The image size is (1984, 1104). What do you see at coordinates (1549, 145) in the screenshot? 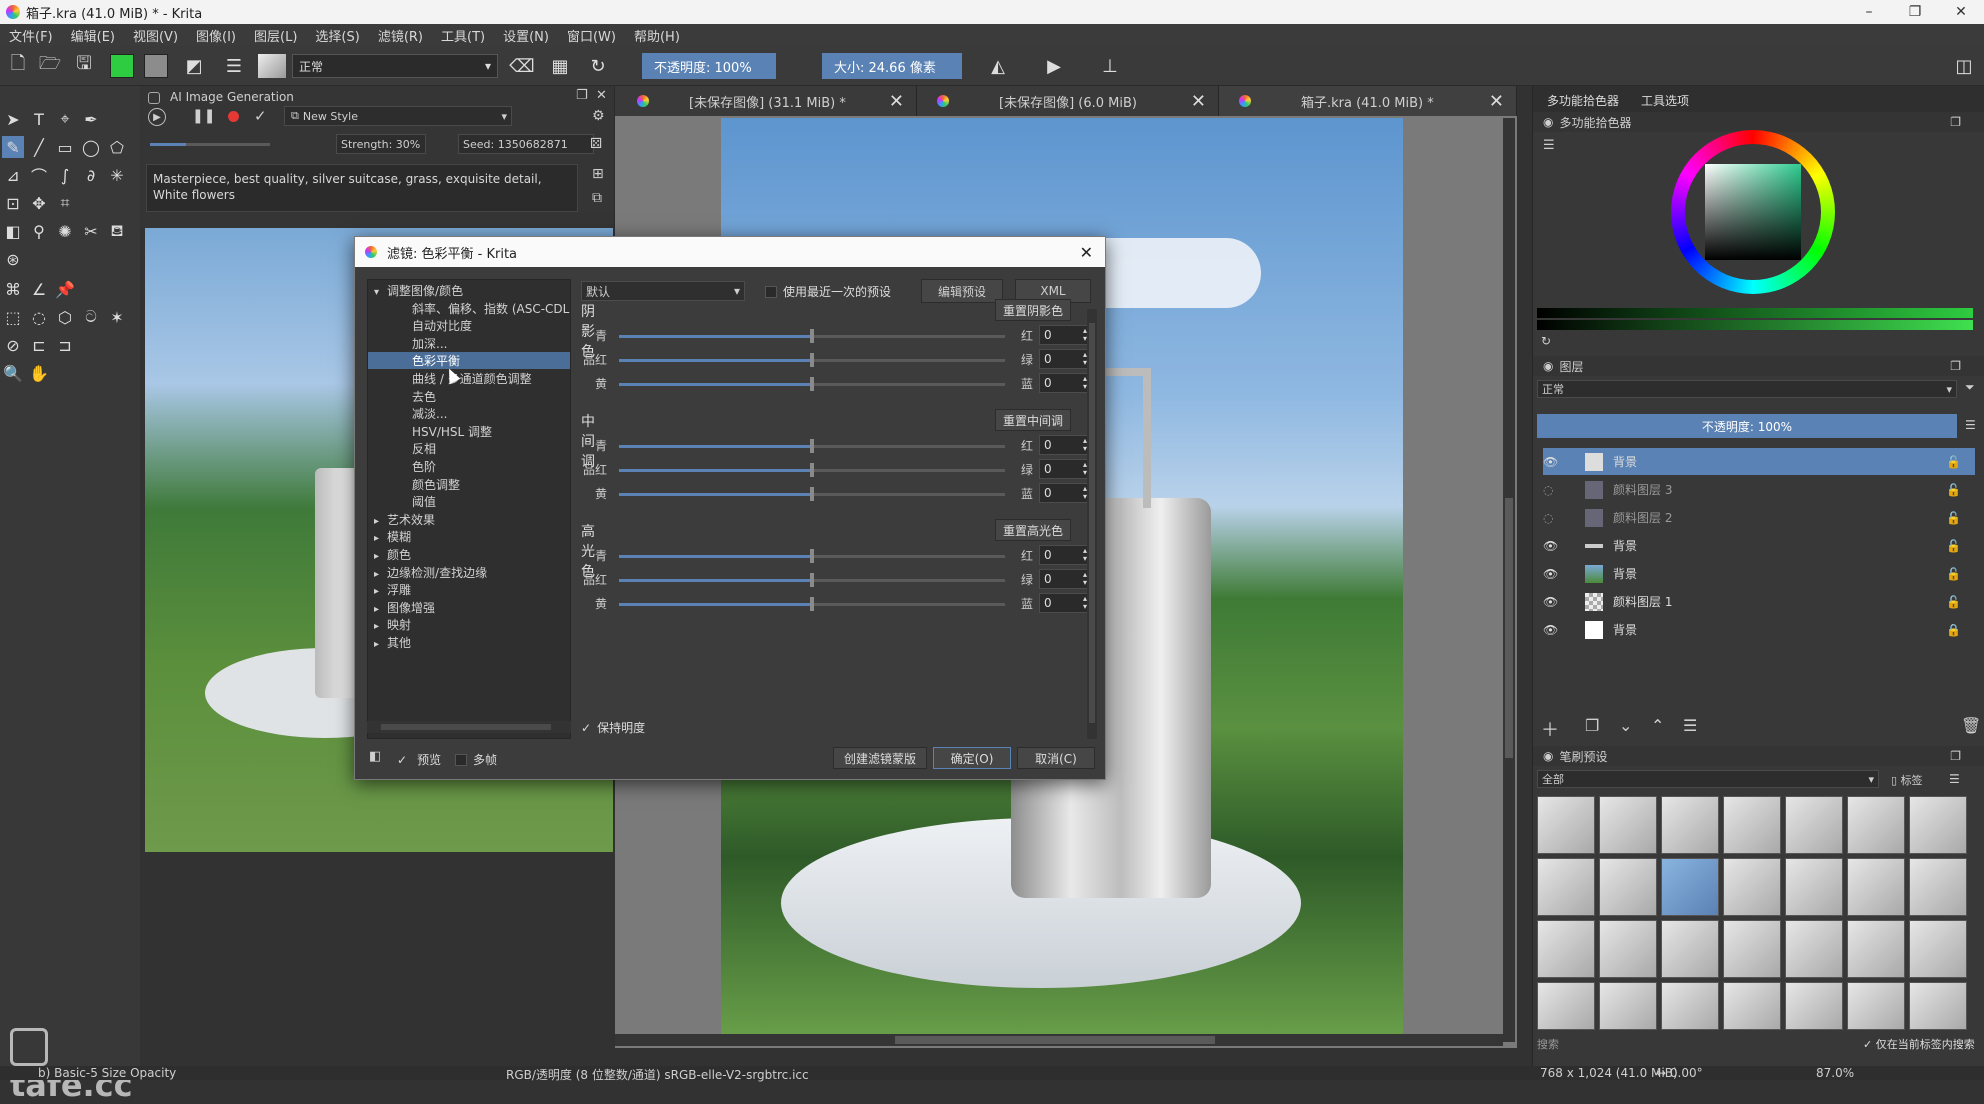
I see `color-settings-icon: ☰` at bounding box center [1549, 145].